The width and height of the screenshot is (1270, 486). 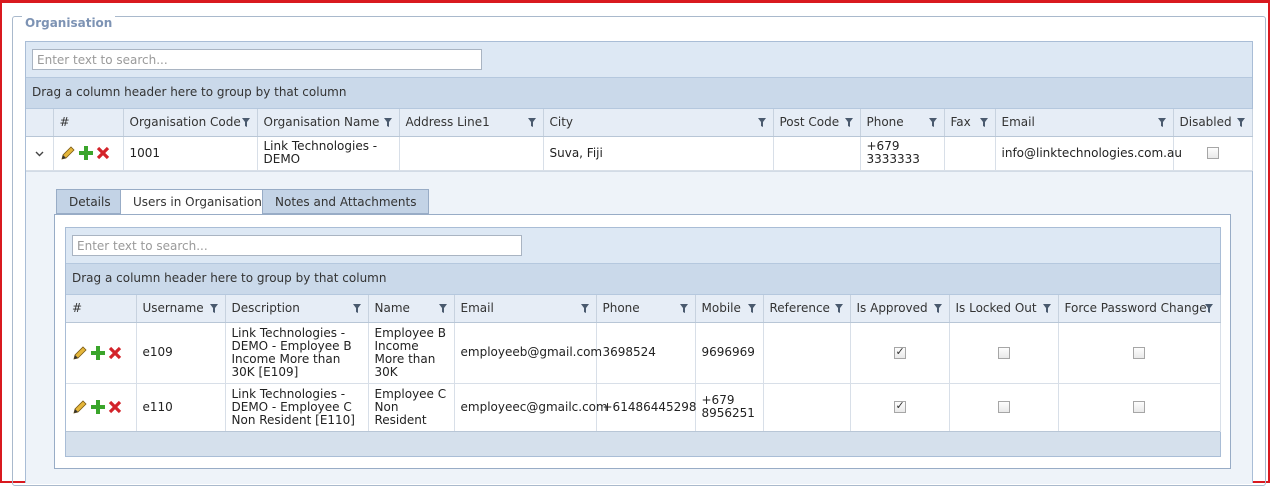 I want to click on col-header-is-approved: Is Approved, so click(x=900, y=309).